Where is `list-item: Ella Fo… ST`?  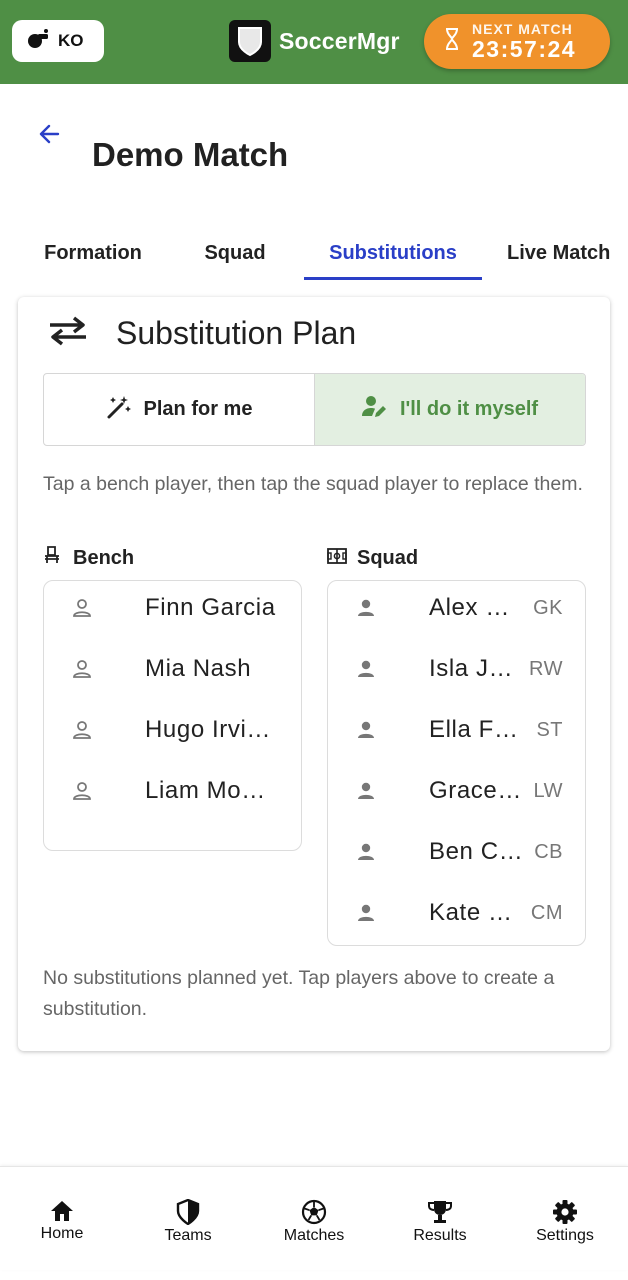 list-item: Ella Fo… ST is located at coordinates (456, 730).